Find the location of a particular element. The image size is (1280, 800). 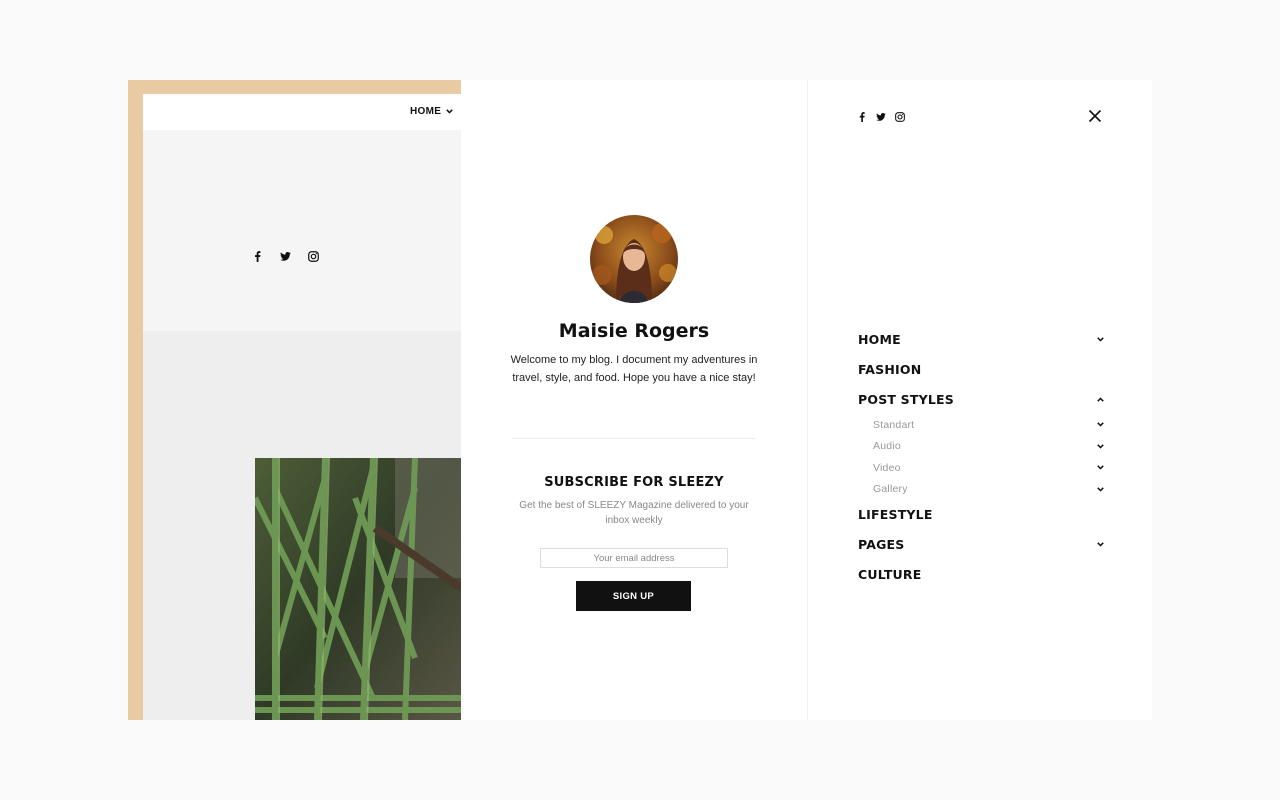

submenu-item-audio: Audio is located at coordinates (981, 447).